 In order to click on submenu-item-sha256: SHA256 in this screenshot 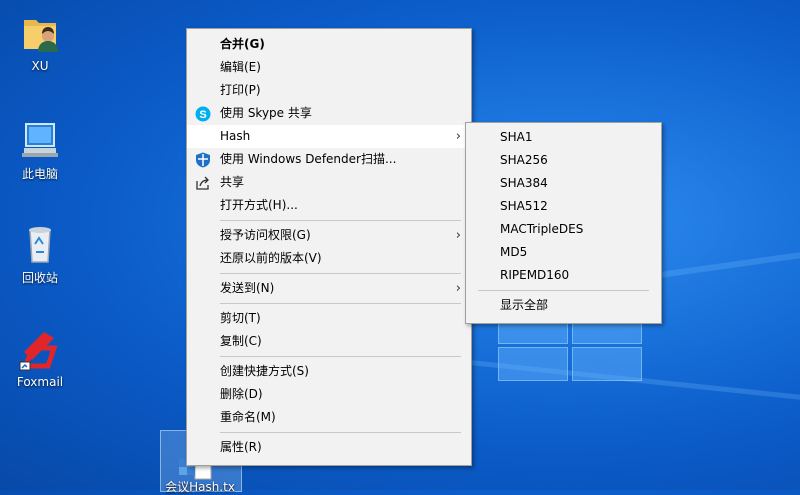, I will do `click(563, 160)`.